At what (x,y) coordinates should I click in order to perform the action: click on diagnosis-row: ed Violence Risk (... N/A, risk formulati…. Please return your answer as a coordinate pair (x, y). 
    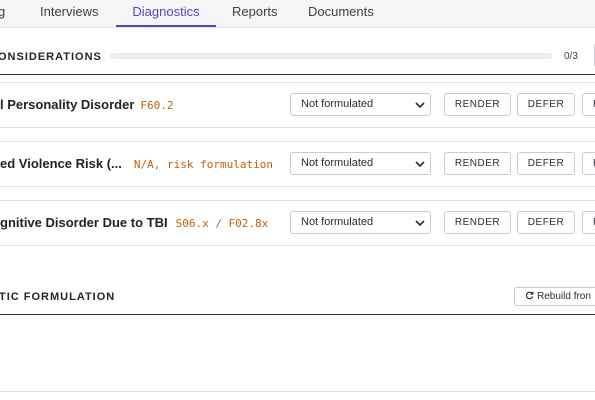
    Looking at the image, I should click on (297, 164).